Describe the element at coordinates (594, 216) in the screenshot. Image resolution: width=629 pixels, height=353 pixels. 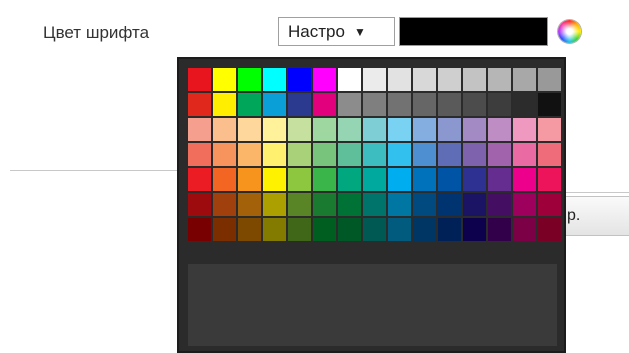
I see `partial-button: р.` at that location.